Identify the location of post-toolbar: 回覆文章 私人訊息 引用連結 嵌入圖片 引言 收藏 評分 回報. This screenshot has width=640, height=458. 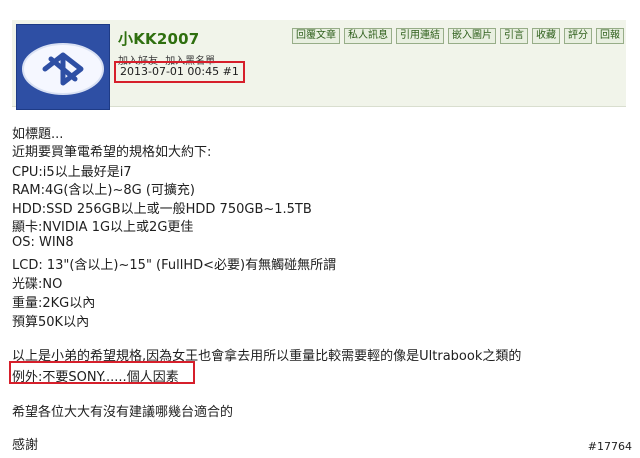
(458, 36).